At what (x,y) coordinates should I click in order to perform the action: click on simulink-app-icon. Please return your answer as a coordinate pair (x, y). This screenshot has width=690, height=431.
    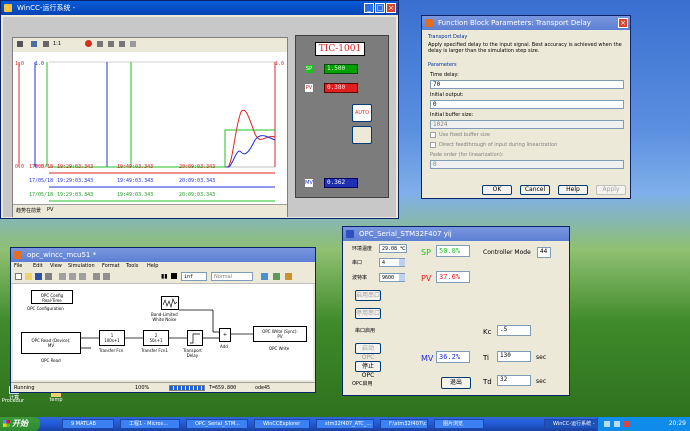
    Looking at the image, I should click on (18, 255).